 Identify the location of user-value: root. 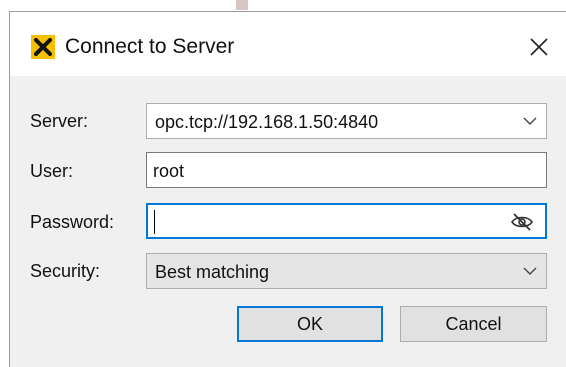
(169, 171).